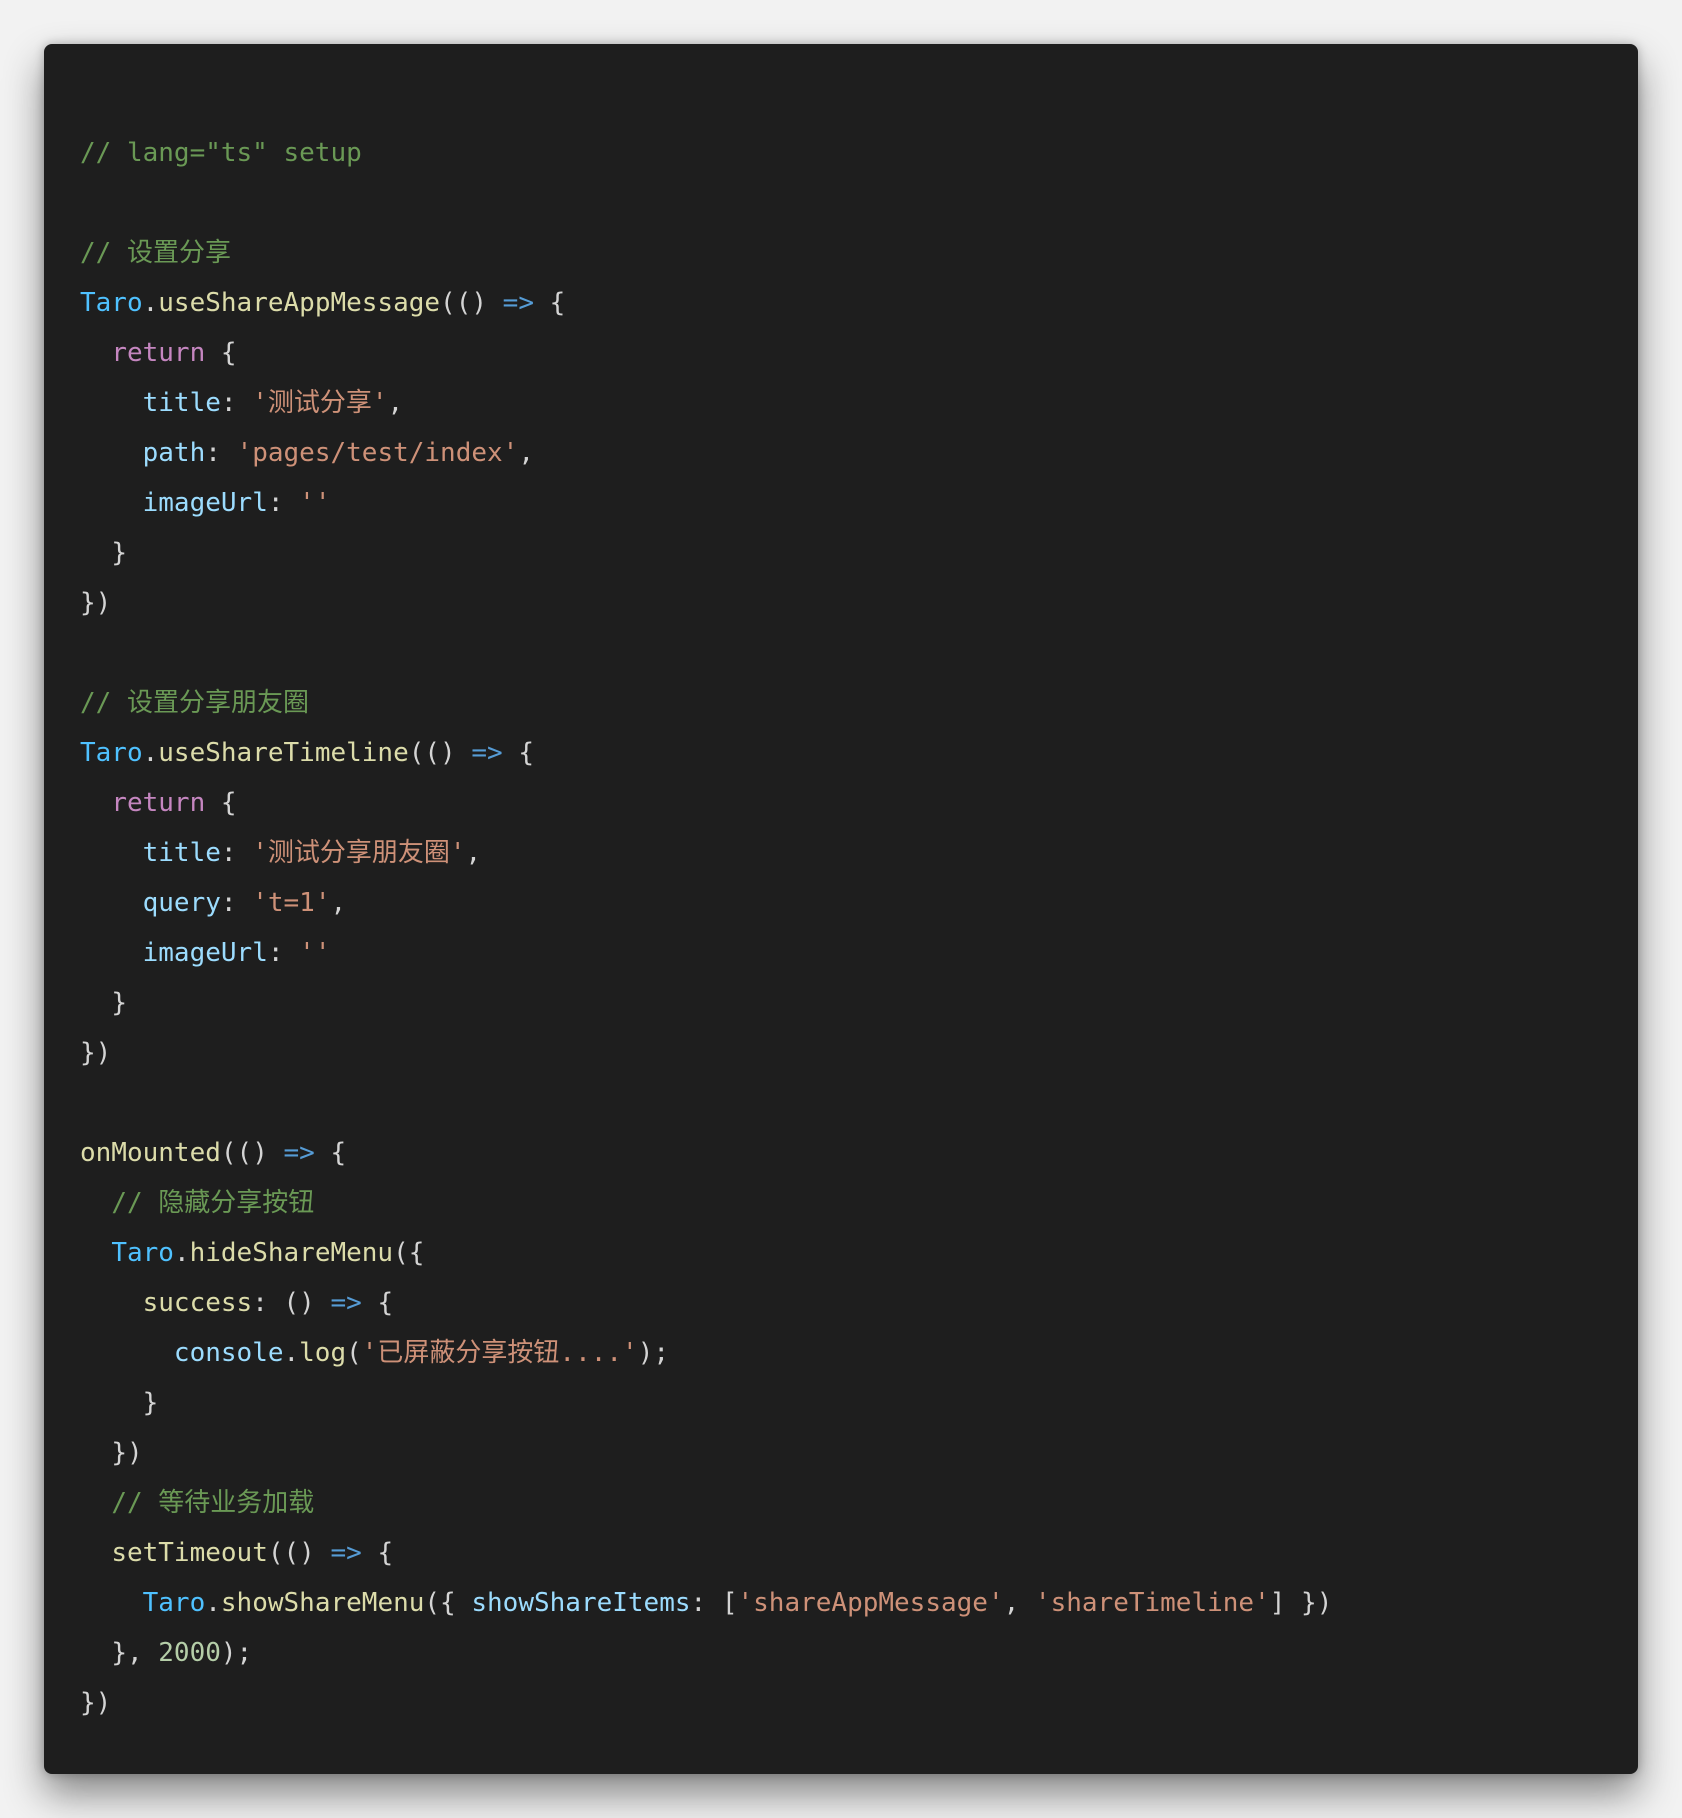 The width and height of the screenshot is (1682, 1818). What do you see at coordinates (706, 903) in the screenshot?
I see `code-line: query: 't=1',` at bounding box center [706, 903].